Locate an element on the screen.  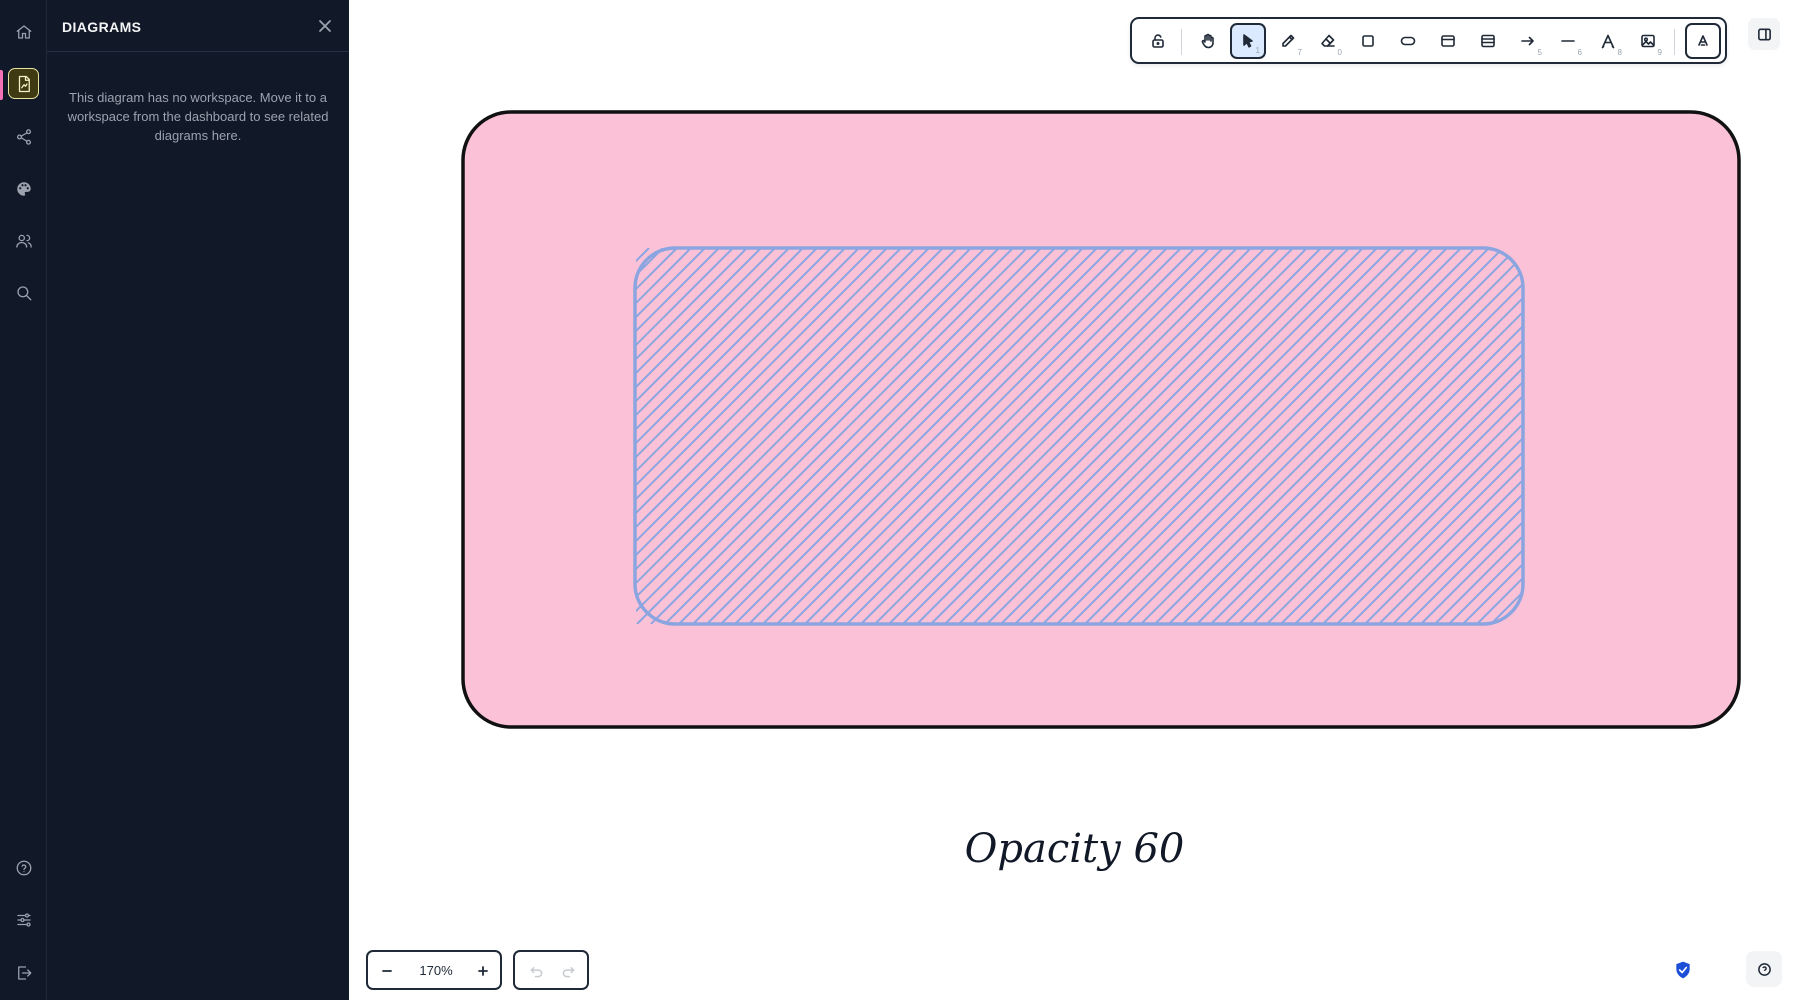
tool-select-button: 1 is located at coordinates (1248, 41).